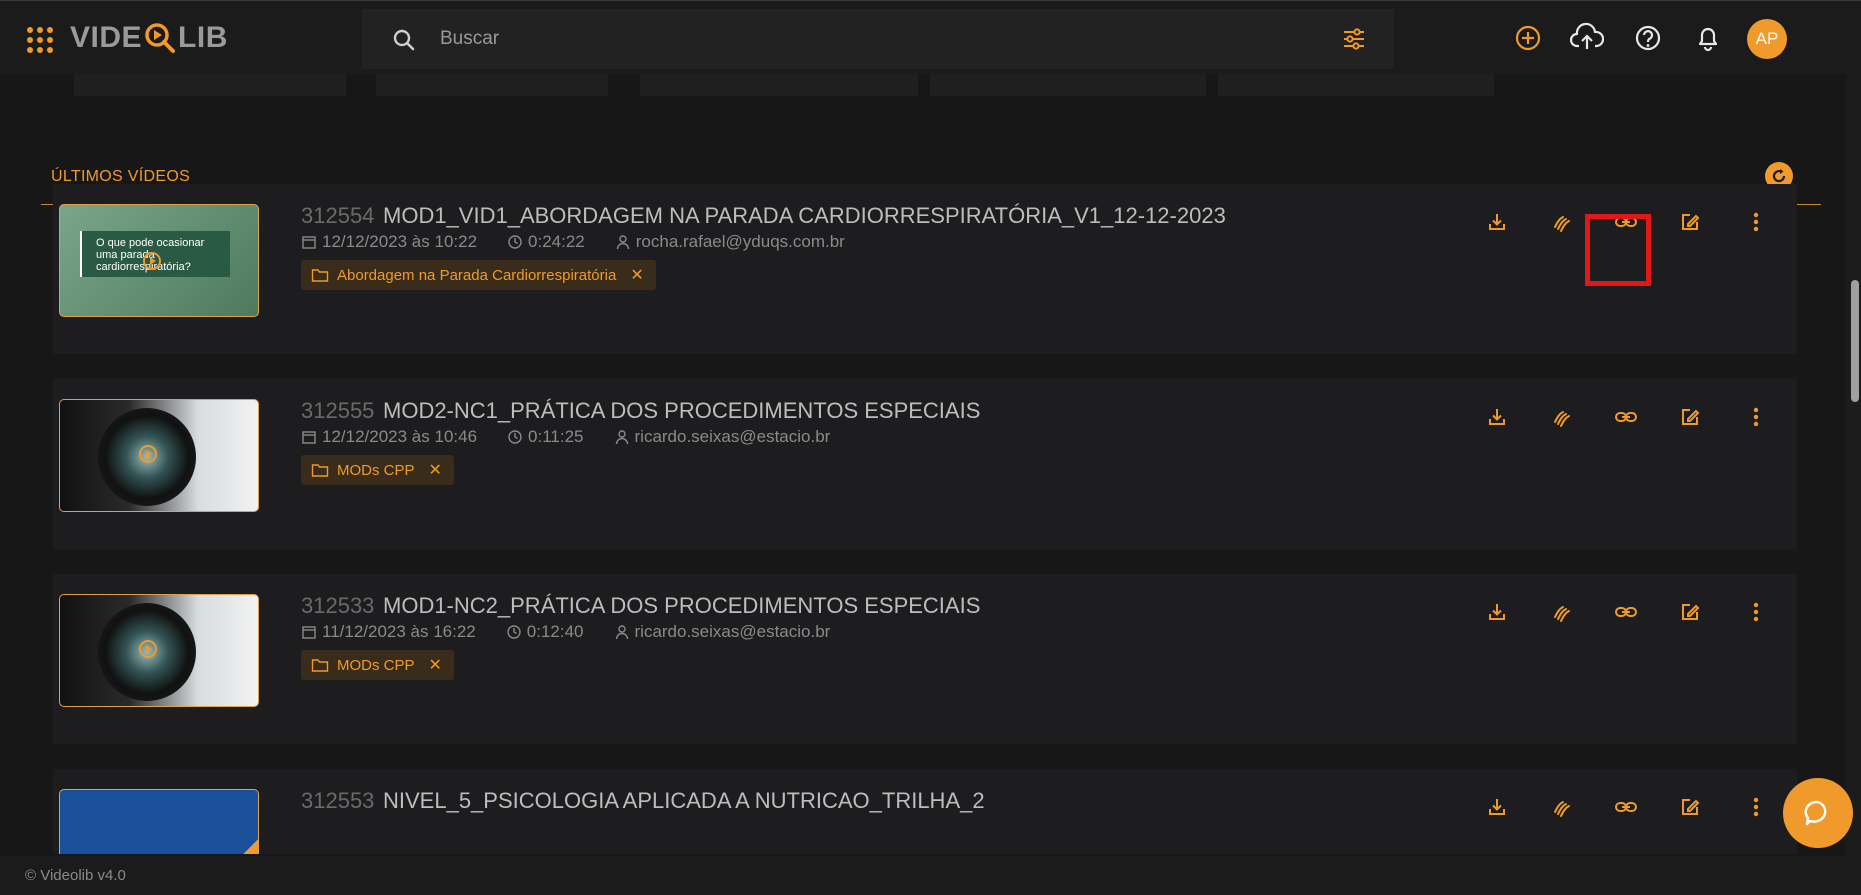 The image size is (1861, 895). Describe the element at coordinates (1618, 250) in the screenshot. I see `highlight-annotation-box` at that location.